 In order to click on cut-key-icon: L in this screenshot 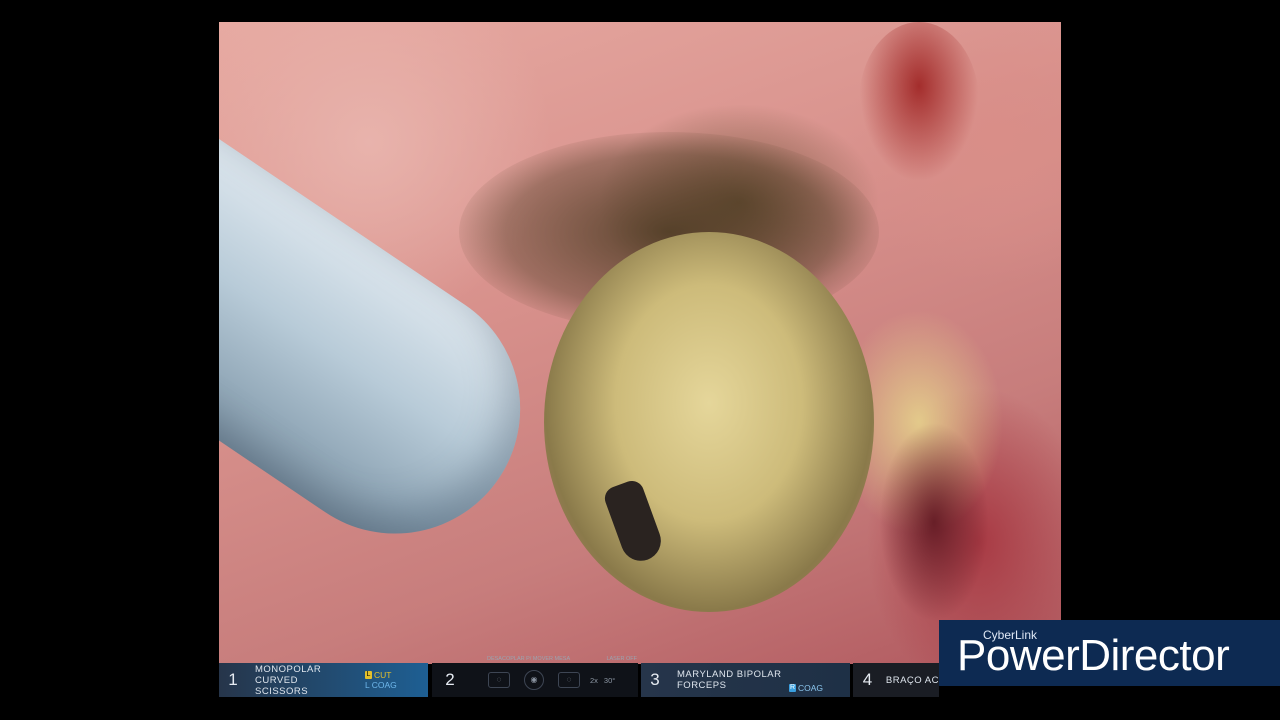, I will do `click(368, 675)`.